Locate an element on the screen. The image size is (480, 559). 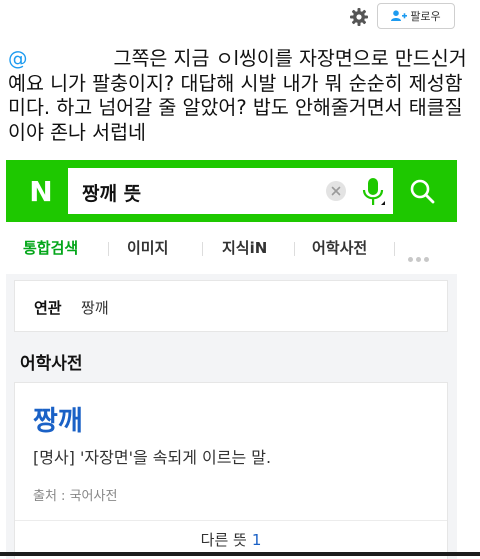
search-query: 짱깨 뜻 is located at coordinates (112, 194).